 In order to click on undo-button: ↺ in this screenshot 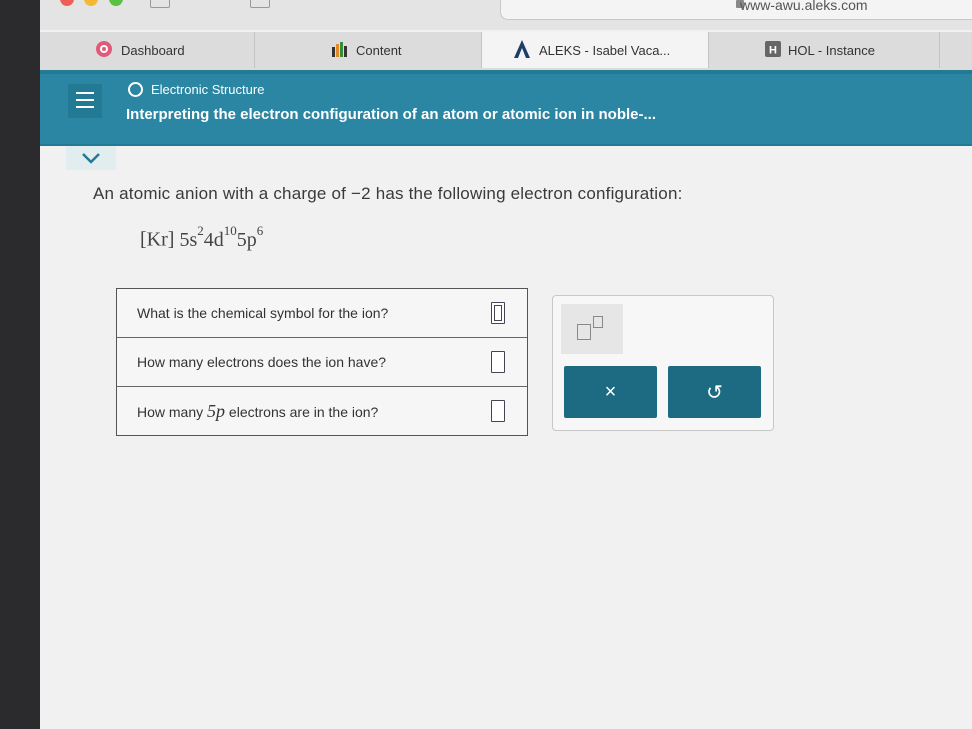, I will do `click(714, 392)`.